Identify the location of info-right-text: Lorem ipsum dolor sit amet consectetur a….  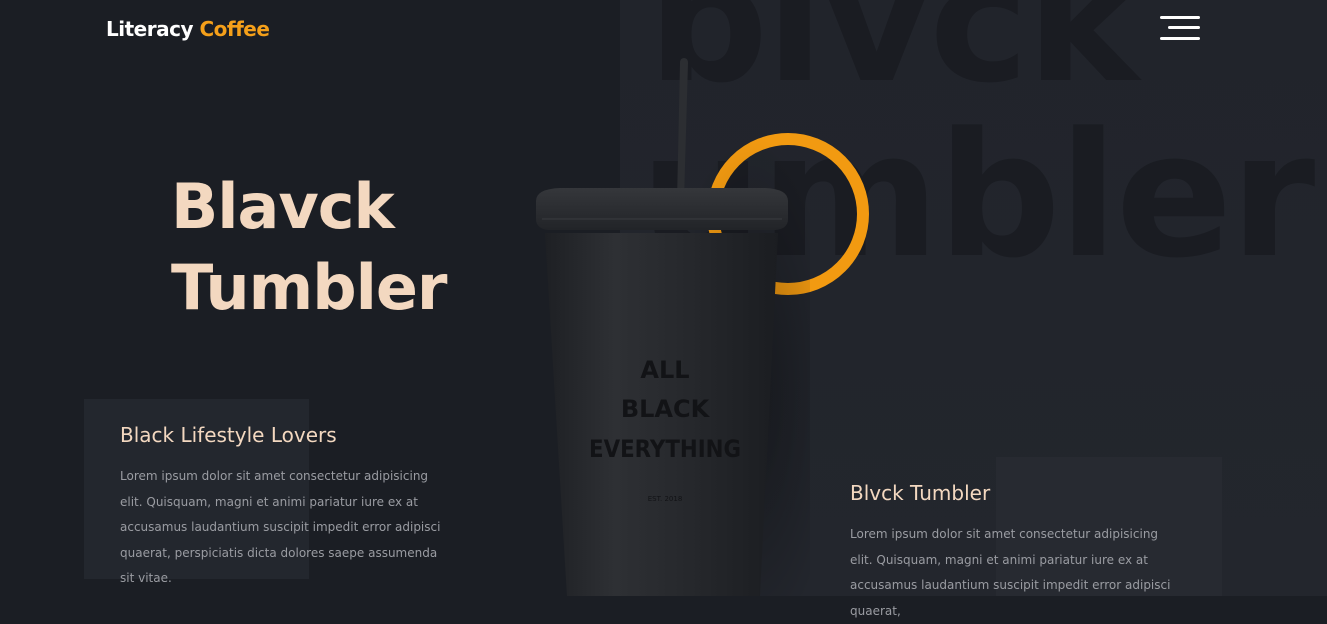
(1010, 572).